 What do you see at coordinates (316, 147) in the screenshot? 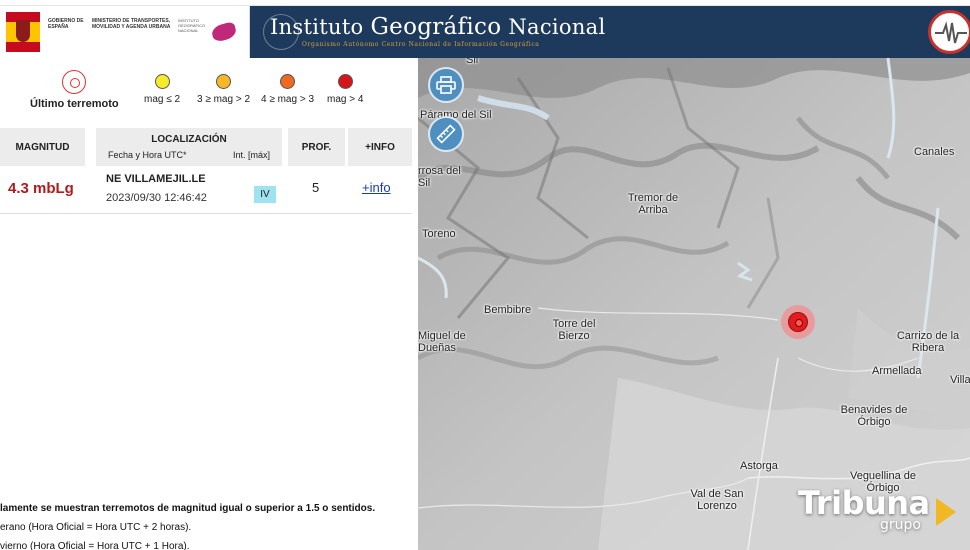
I see `header-depth: PROF.` at bounding box center [316, 147].